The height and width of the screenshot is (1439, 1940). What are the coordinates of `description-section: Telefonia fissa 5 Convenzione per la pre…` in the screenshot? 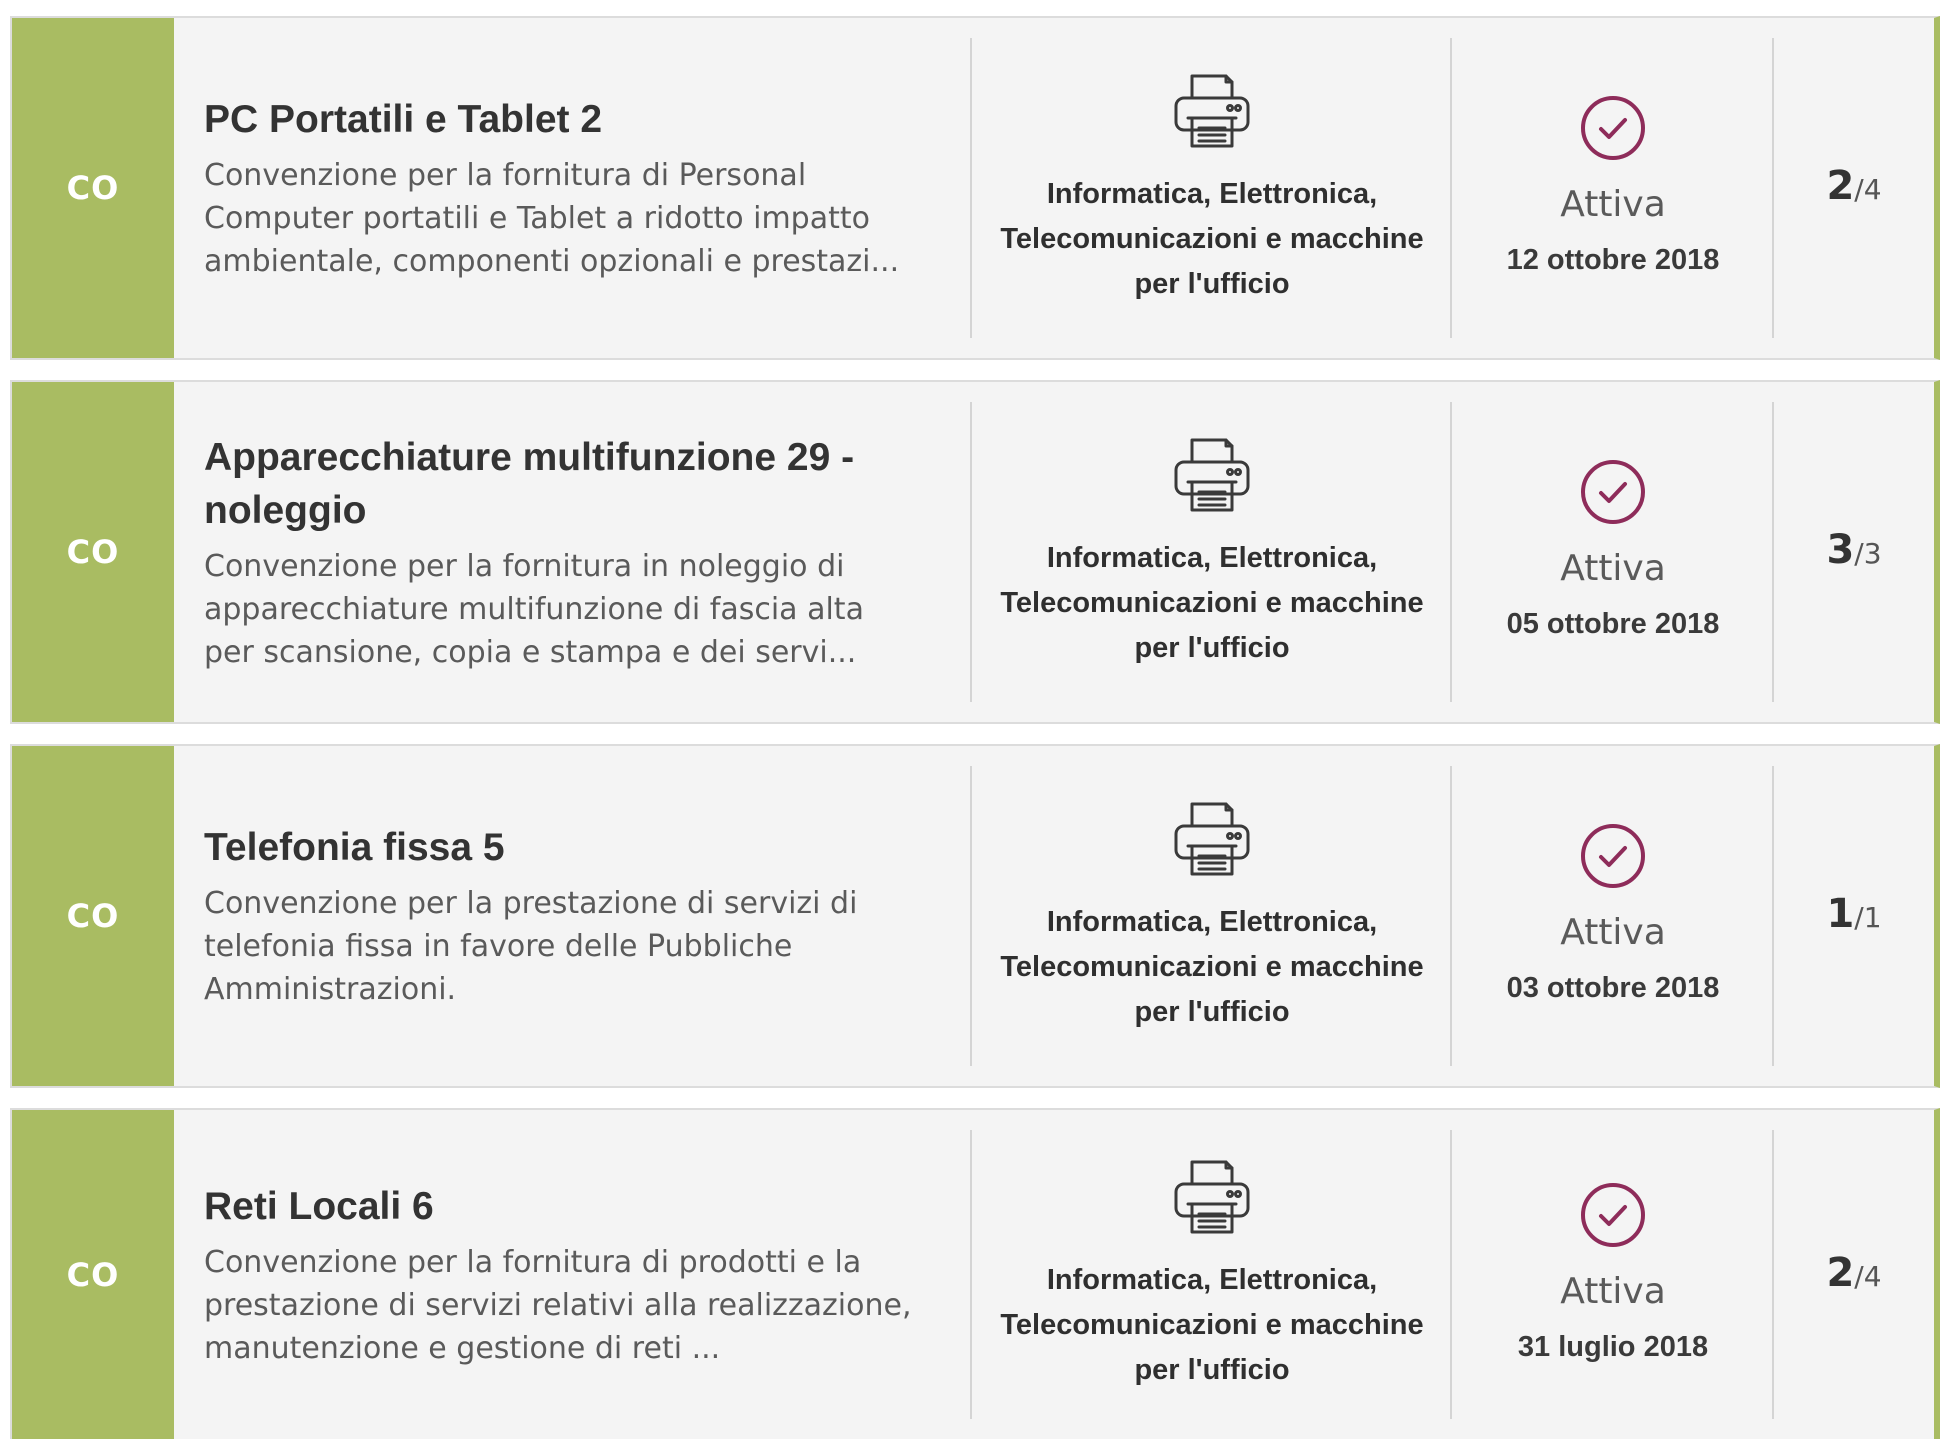 It's located at (573, 916).